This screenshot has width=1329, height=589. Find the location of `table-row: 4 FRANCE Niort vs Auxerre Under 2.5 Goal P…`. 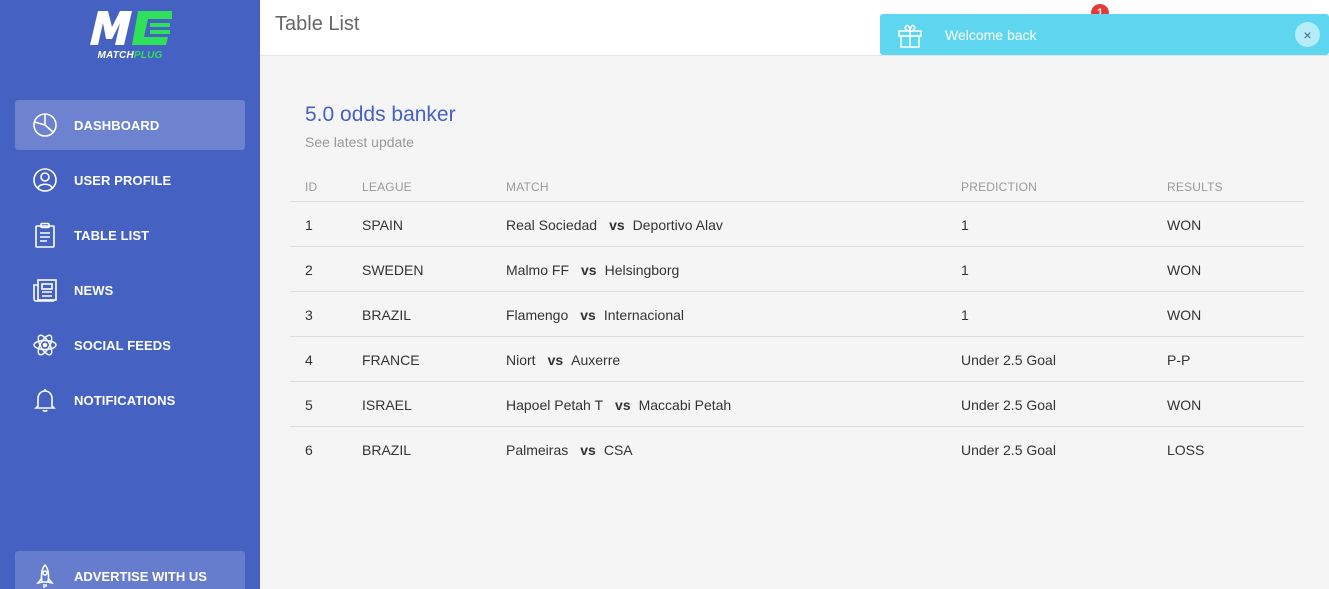

table-row: 4 FRANCE Niort vs Auxerre Under 2.5 Goal P… is located at coordinates (797, 359).